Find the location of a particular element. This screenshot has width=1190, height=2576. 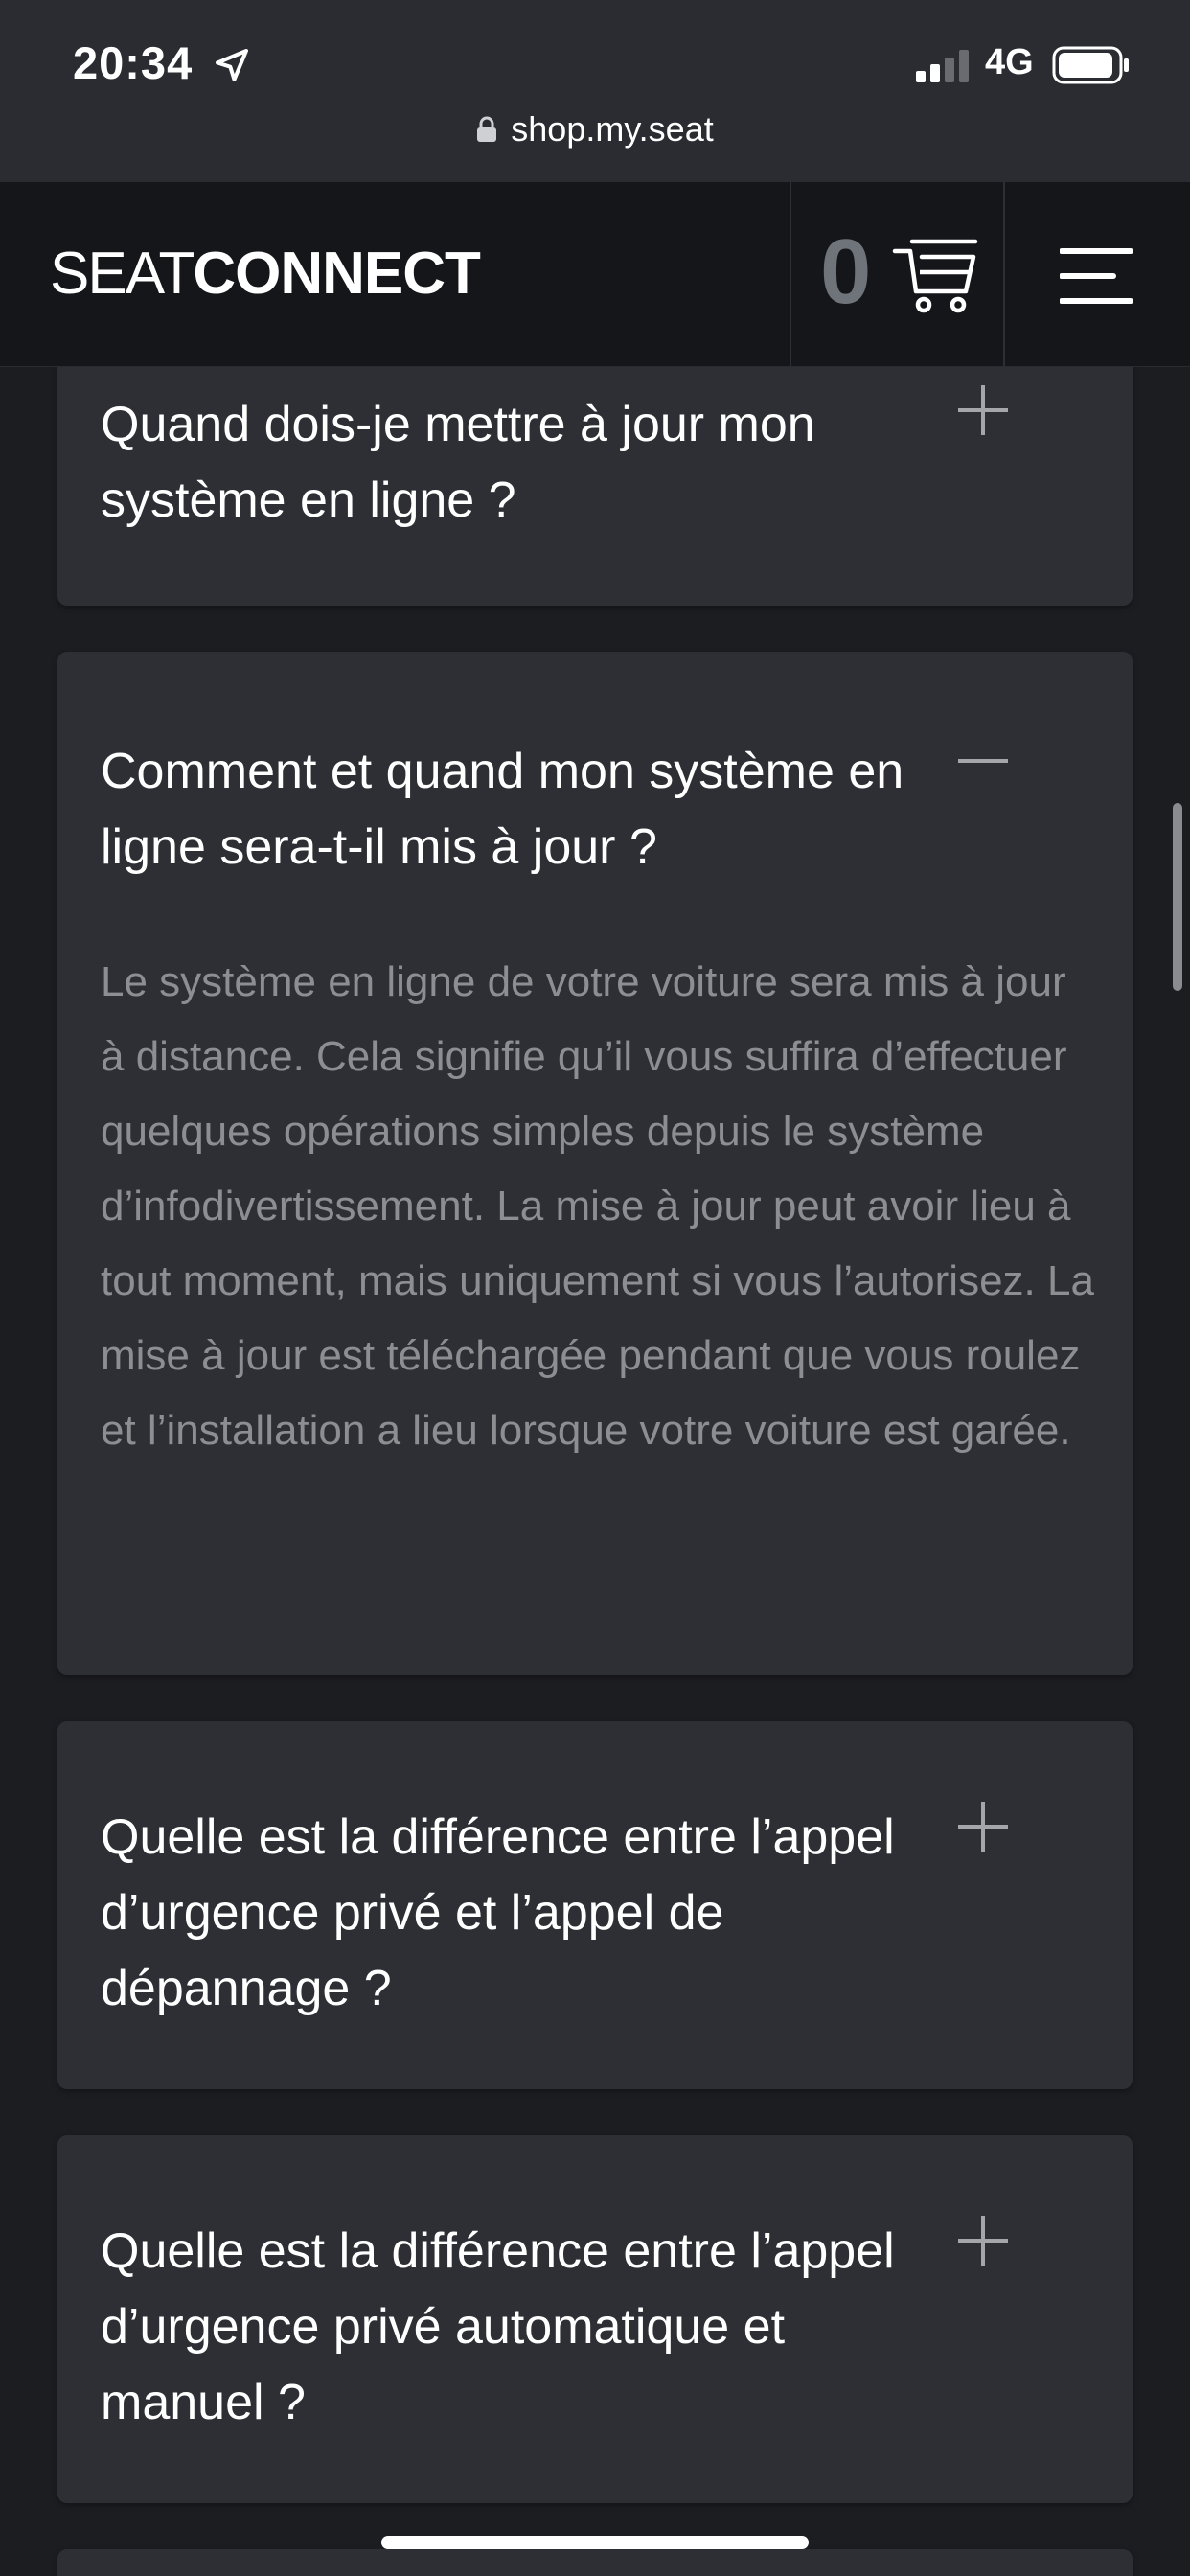

app-header: SEATCONNECT 0 is located at coordinates (595, 274).